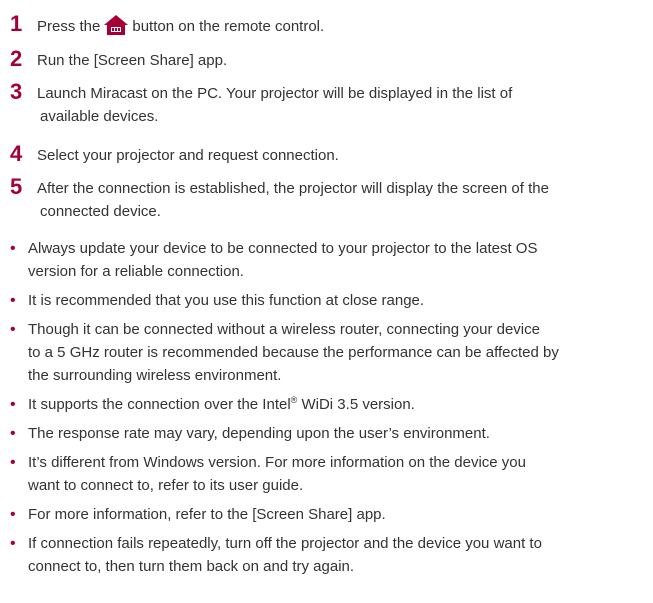  Describe the element at coordinates (325, 60) in the screenshot. I see `step-2: 2 Run the [Screen Share] app.` at that location.